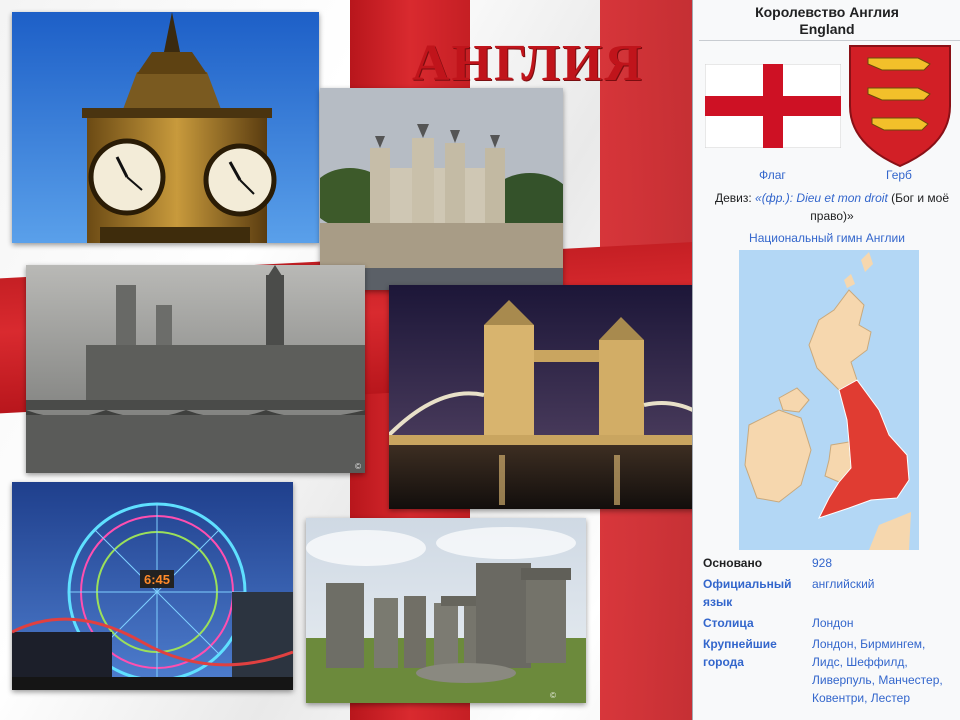  Describe the element at coordinates (829, 400) in the screenshot. I see `england-location-map` at that location.